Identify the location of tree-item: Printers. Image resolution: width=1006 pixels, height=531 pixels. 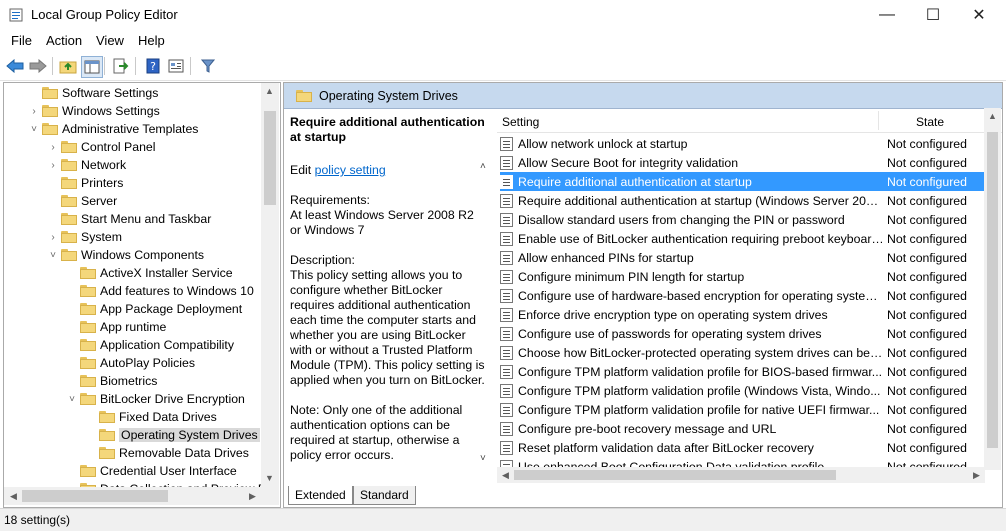
(85, 183).